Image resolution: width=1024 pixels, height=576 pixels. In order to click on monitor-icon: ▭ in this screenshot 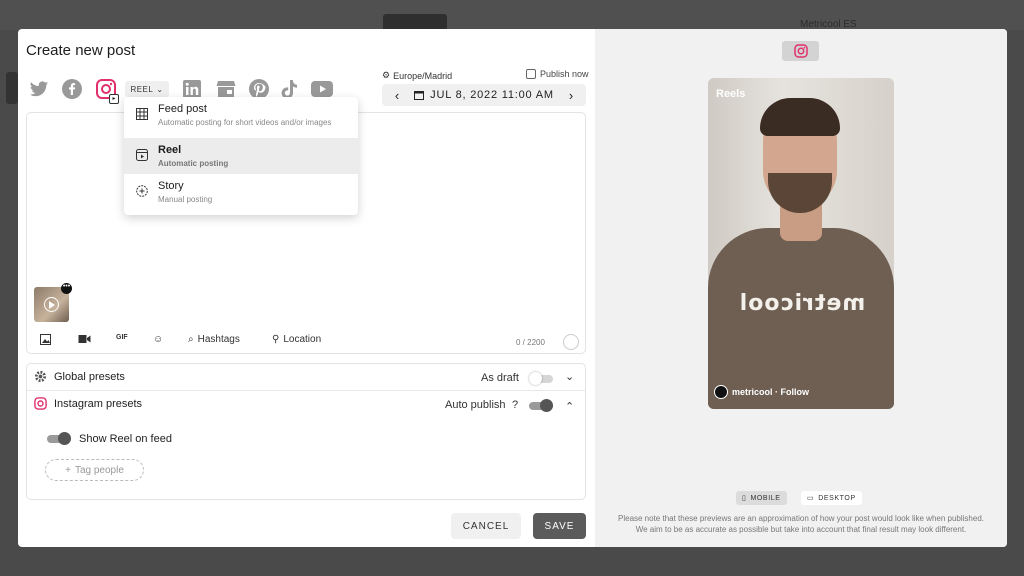, I will do `click(811, 498)`.